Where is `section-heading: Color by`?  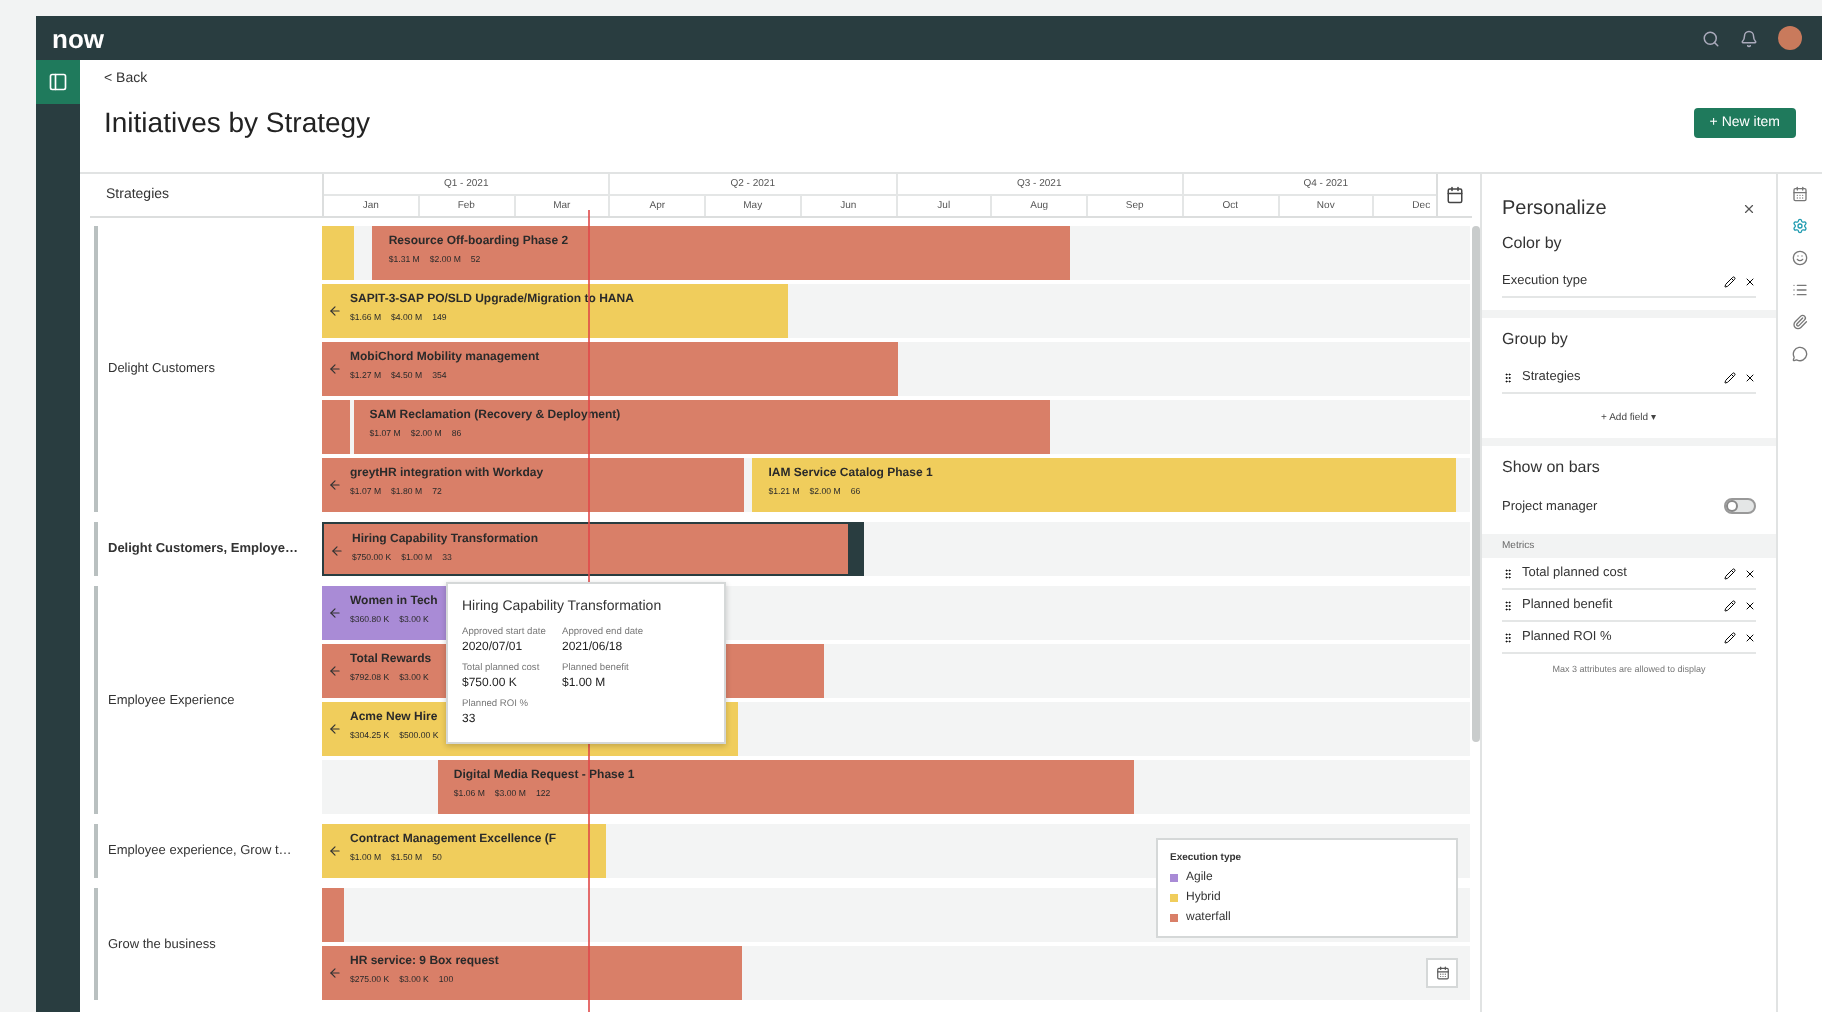 section-heading: Color by is located at coordinates (1533, 243).